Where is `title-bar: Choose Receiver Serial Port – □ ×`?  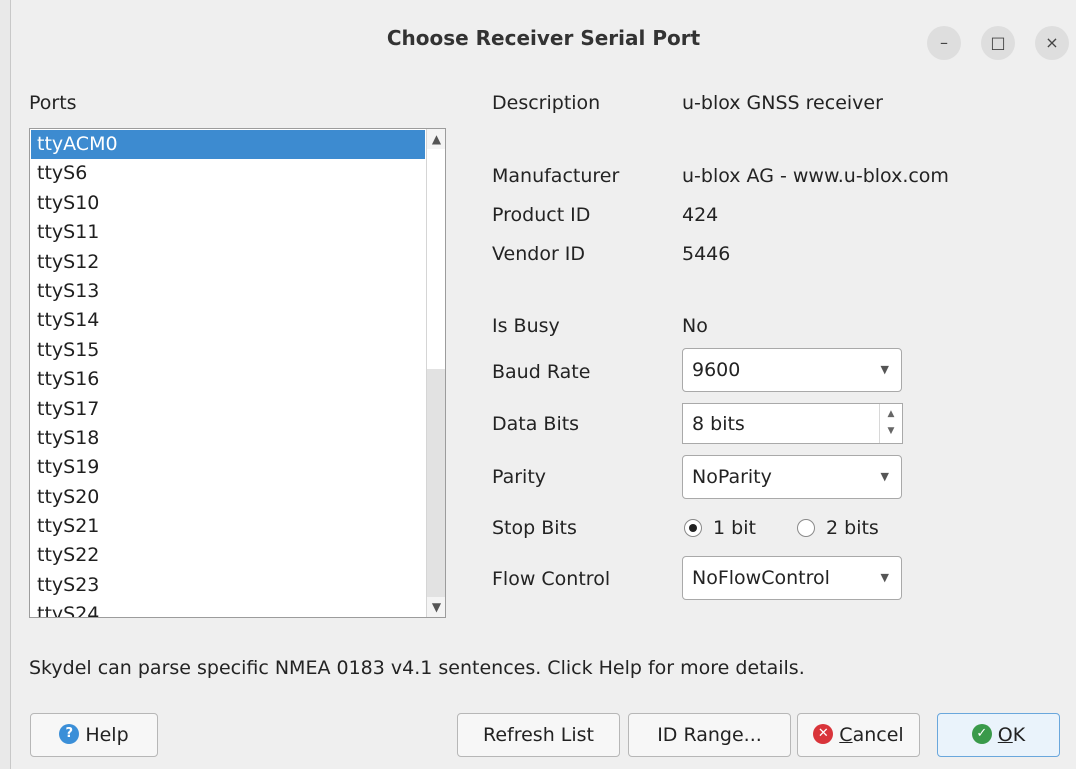 title-bar: Choose Receiver Serial Port – □ × is located at coordinates (543, 40).